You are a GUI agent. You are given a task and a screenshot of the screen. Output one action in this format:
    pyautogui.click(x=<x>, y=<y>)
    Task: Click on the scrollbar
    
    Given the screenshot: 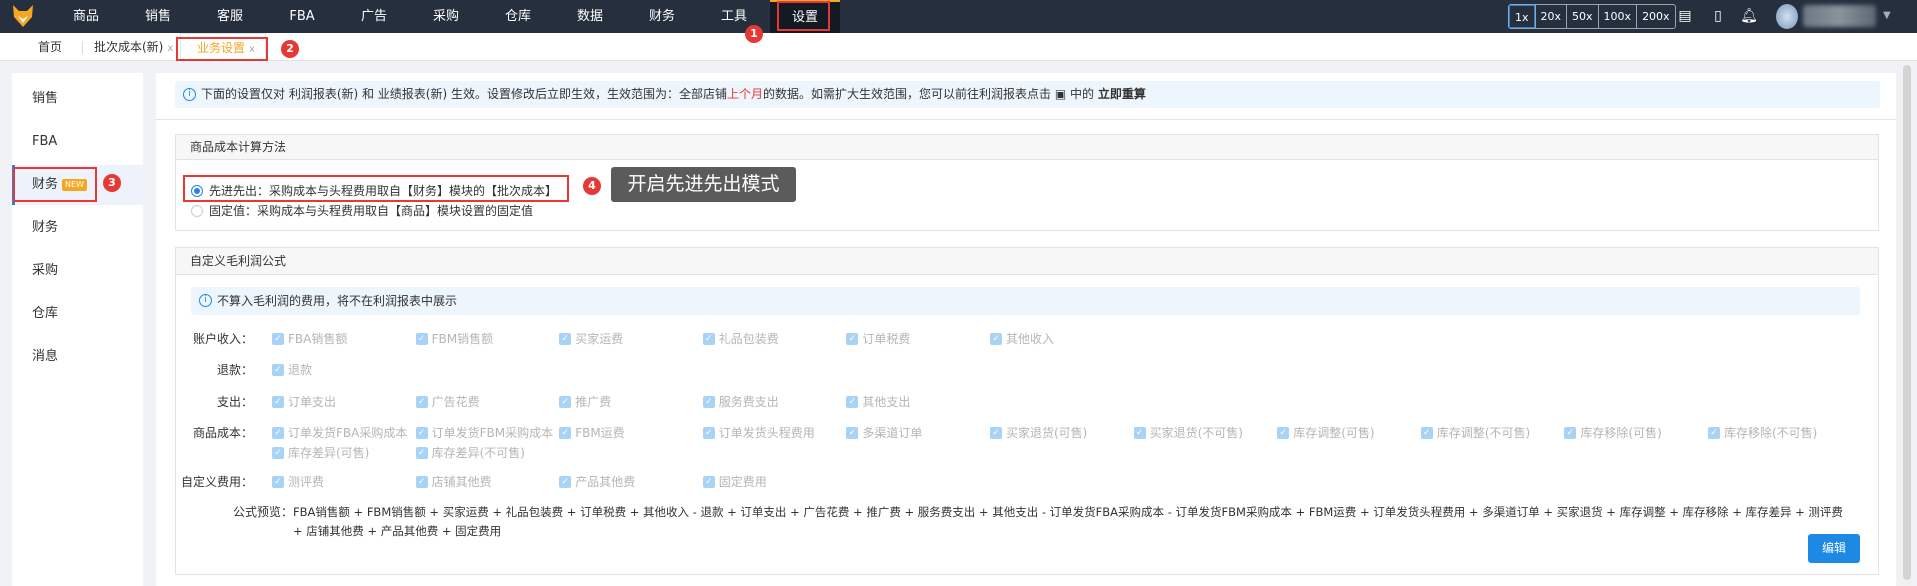 What is the action you would take?
    pyautogui.click(x=1907, y=323)
    